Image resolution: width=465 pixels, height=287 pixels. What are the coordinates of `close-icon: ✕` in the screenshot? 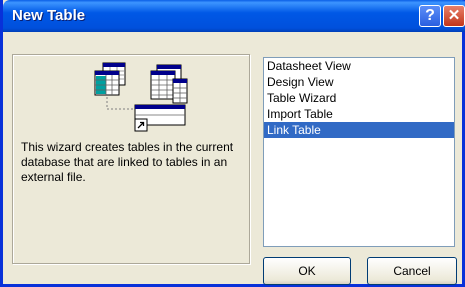 It's located at (454, 16).